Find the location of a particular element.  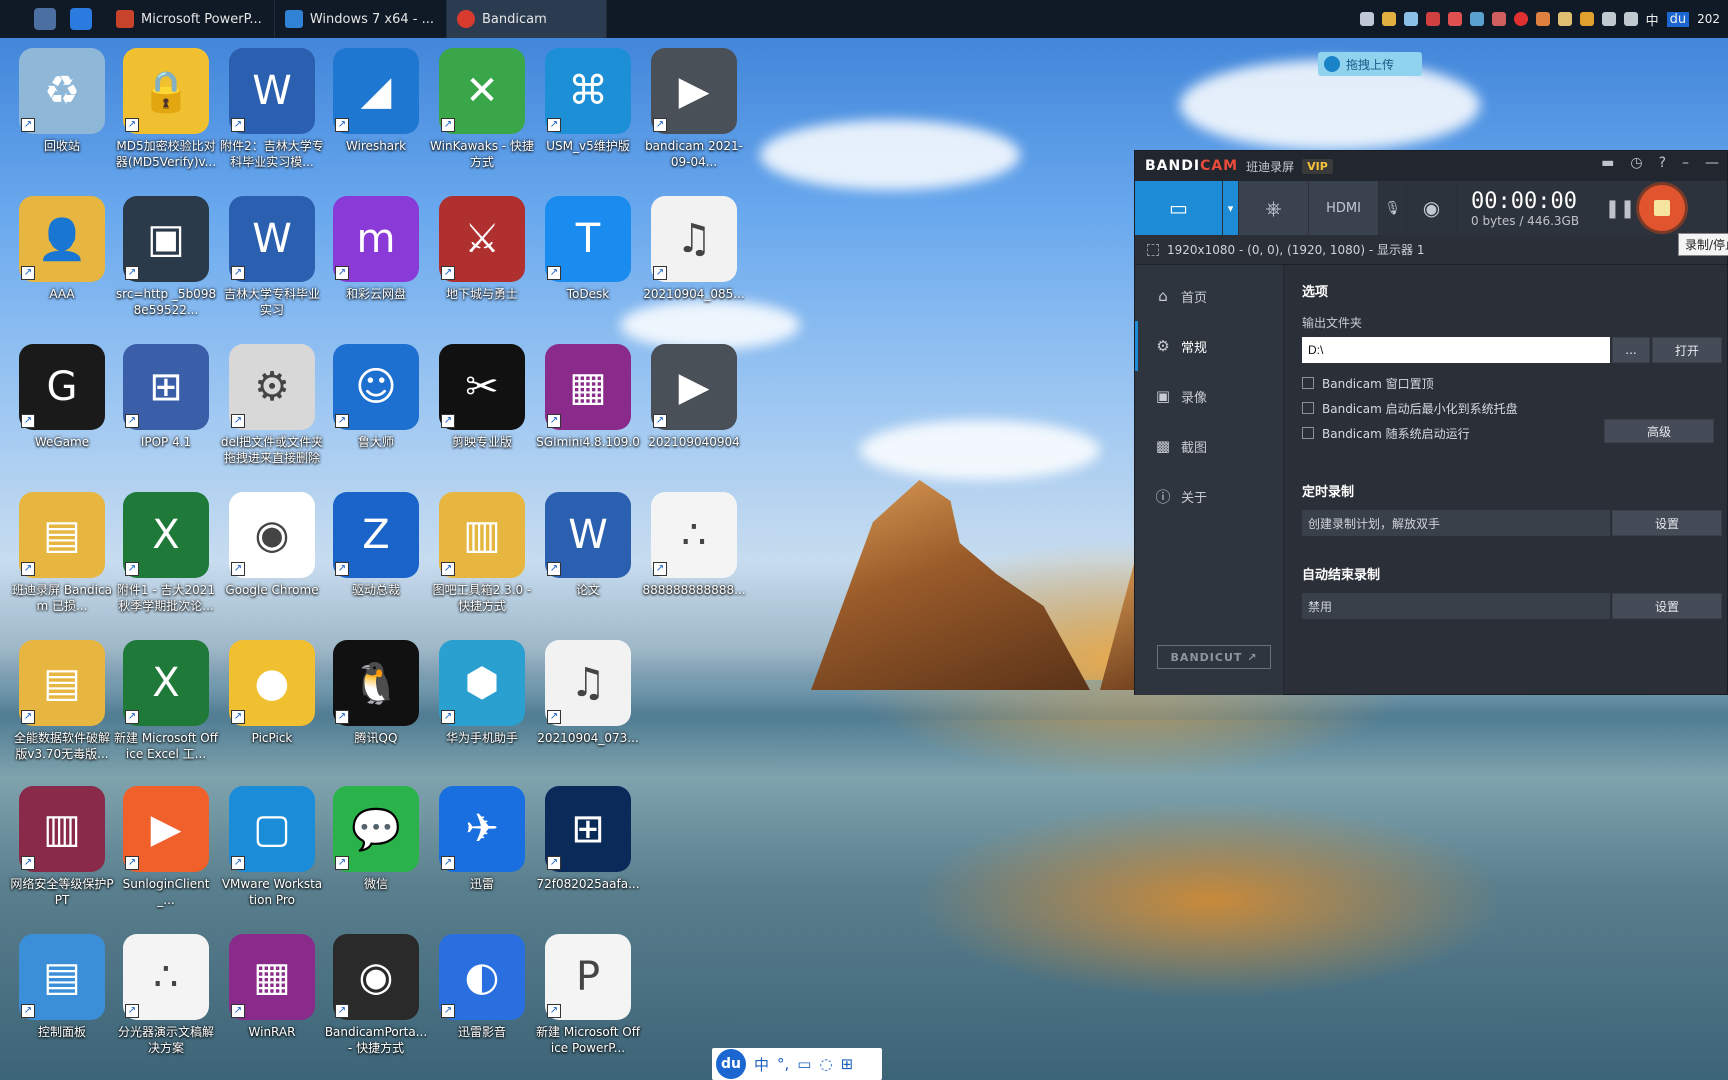

shield-icon is located at coordinates (1586, 19).